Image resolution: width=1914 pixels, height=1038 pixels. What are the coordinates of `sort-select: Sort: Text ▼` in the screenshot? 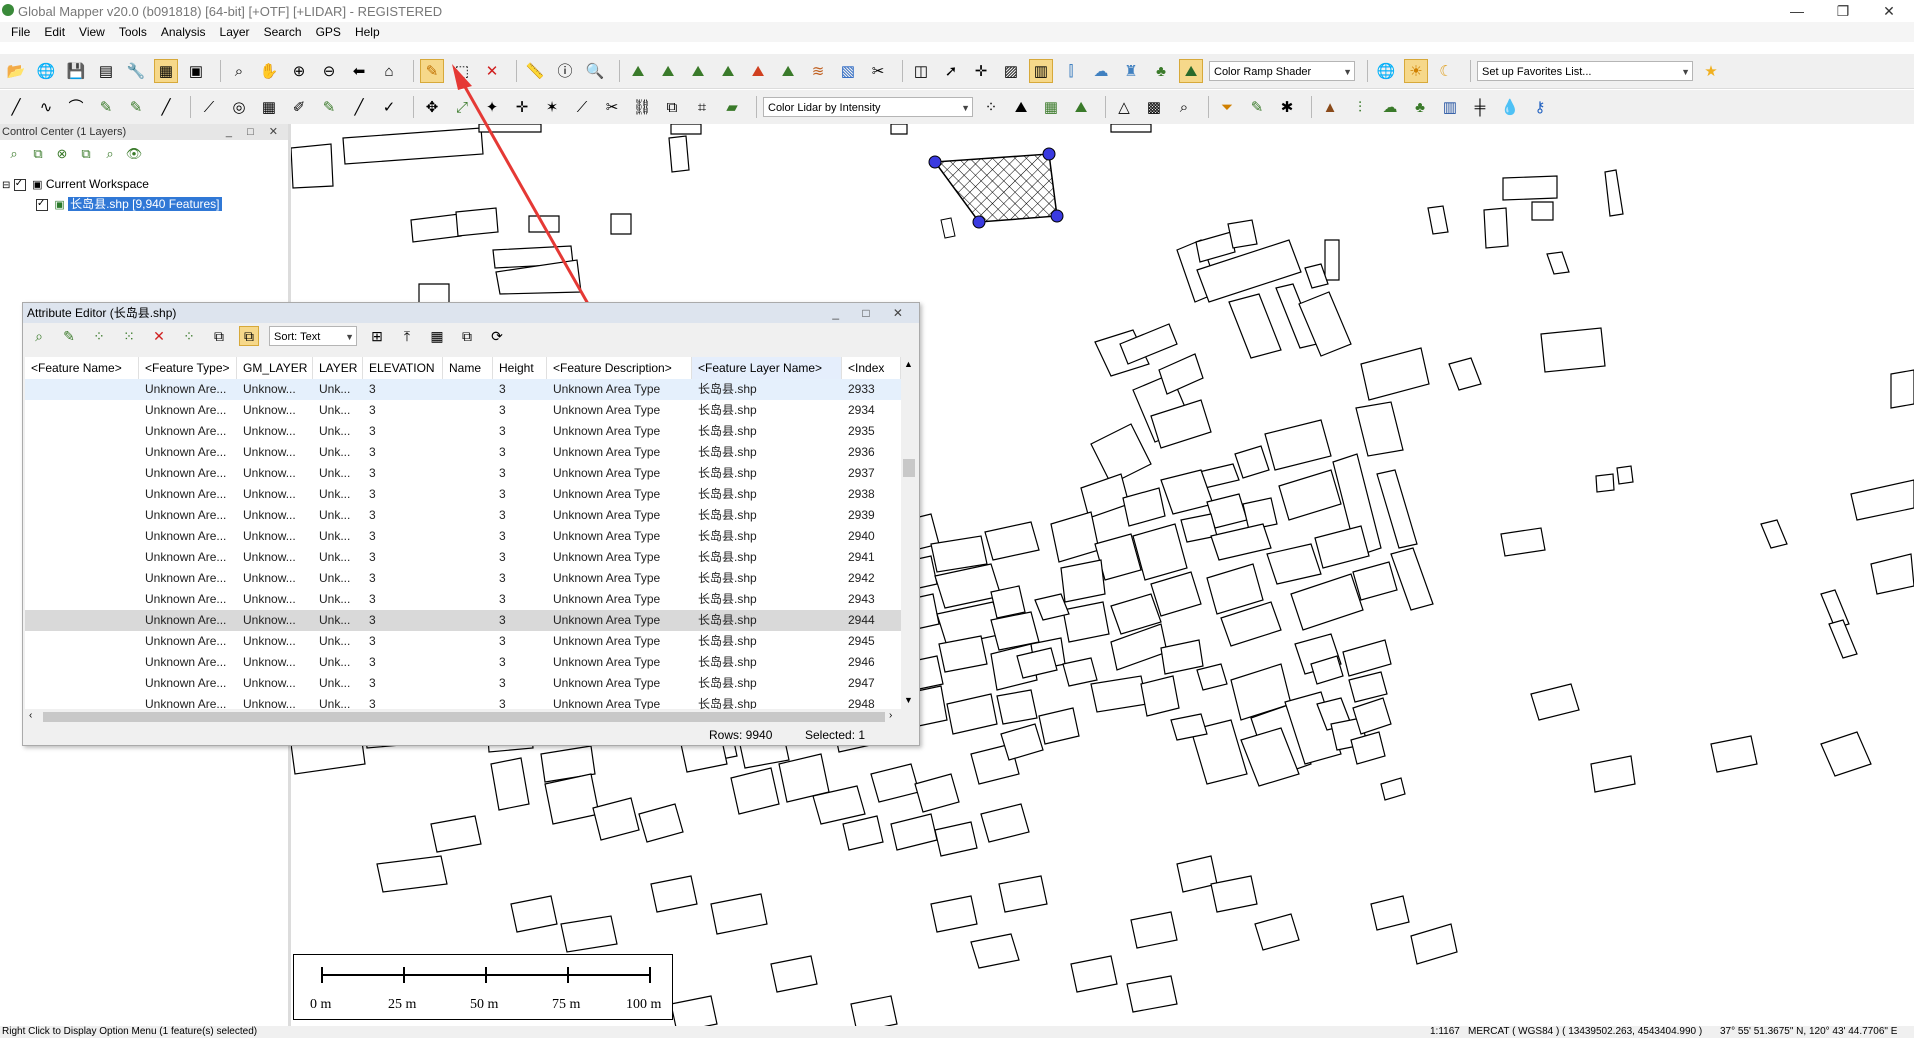 It's located at (313, 336).